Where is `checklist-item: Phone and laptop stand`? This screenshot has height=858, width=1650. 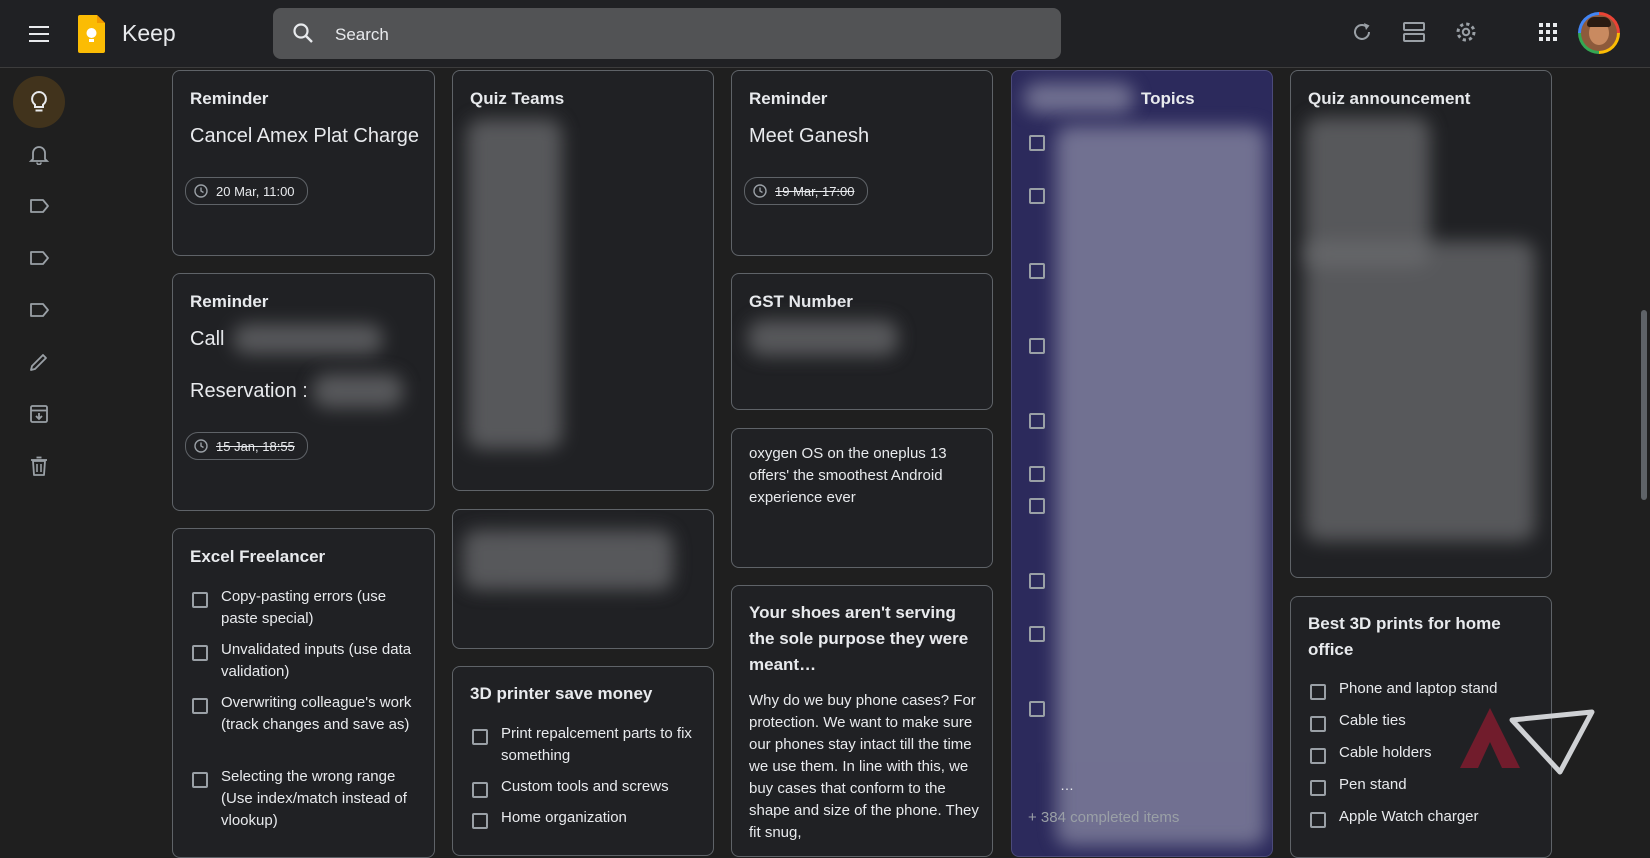
checklist-item: Phone and laptop stand is located at coordinates (1418, 688).